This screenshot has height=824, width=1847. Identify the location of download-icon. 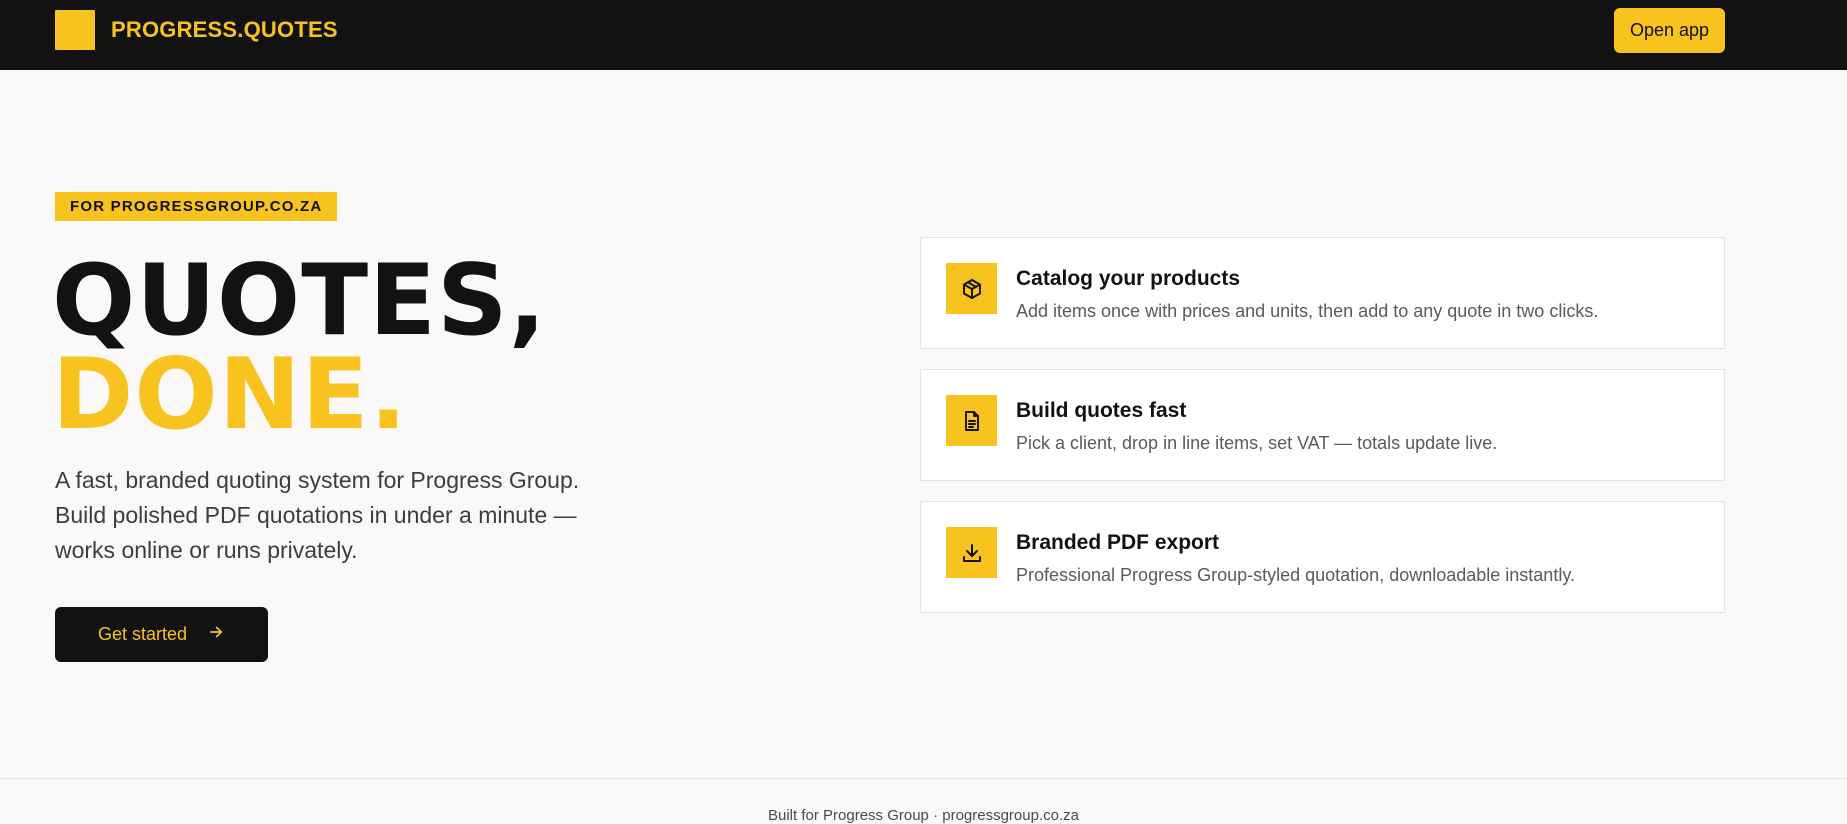
(971, 552).